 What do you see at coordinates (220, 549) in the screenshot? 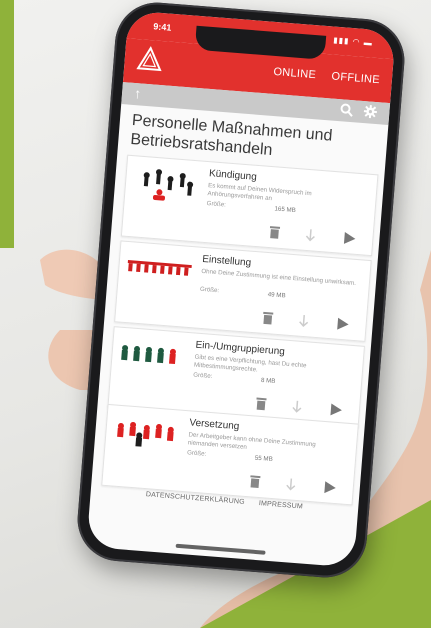
I see `home-indicator` at bounding box center [220, 549].